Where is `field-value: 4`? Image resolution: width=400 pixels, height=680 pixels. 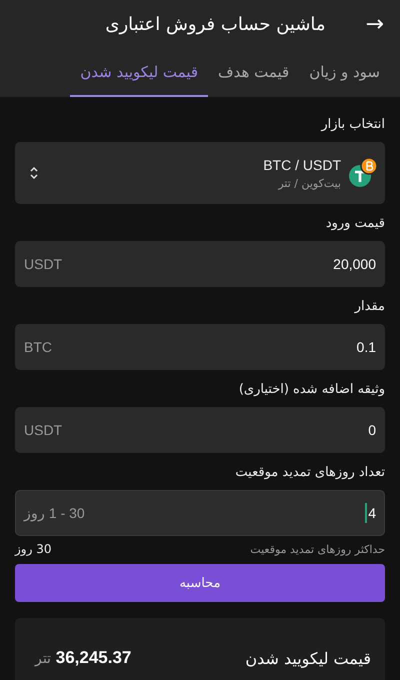
field-value: 4 is located at coordinates (372, 513).